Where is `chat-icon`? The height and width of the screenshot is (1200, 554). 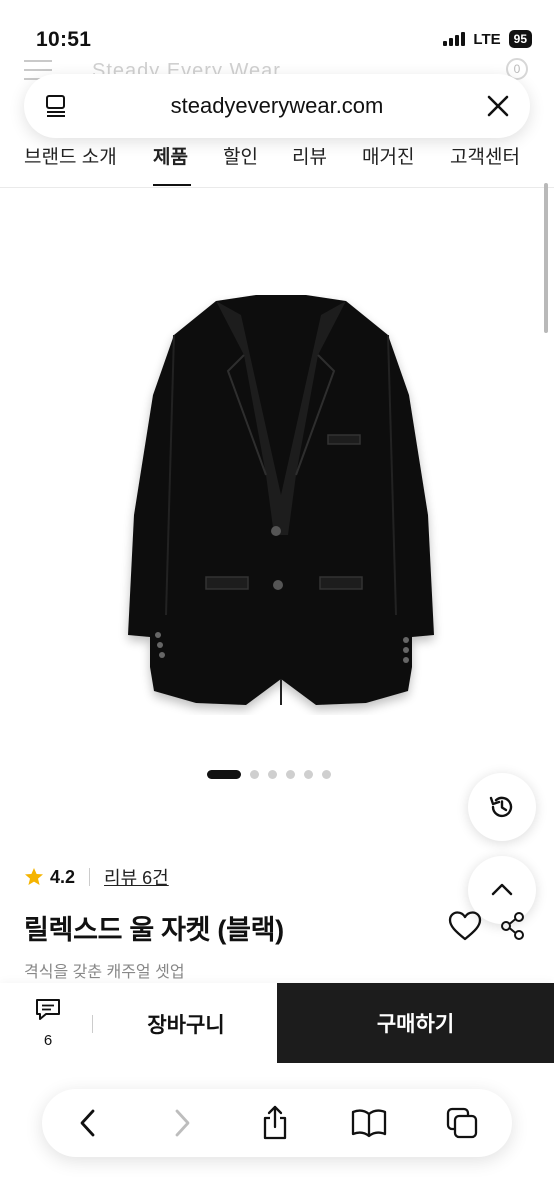 chat-icon is located at coordinates (48, 1009).